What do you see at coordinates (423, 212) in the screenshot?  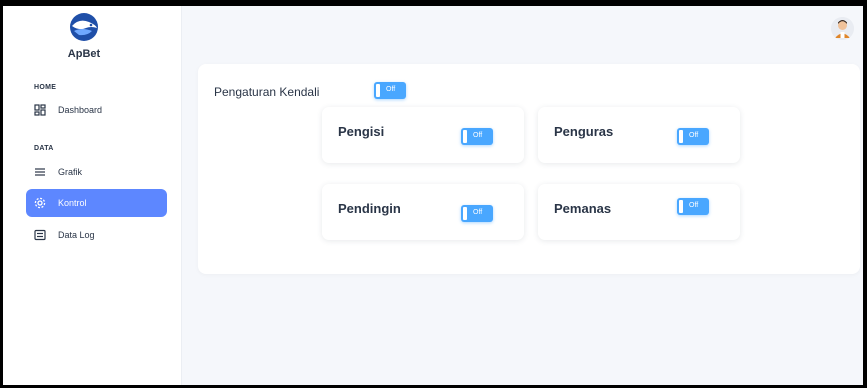 I see `device-card-pendingin: Pendingin Off` at bounding box center [423, 212].